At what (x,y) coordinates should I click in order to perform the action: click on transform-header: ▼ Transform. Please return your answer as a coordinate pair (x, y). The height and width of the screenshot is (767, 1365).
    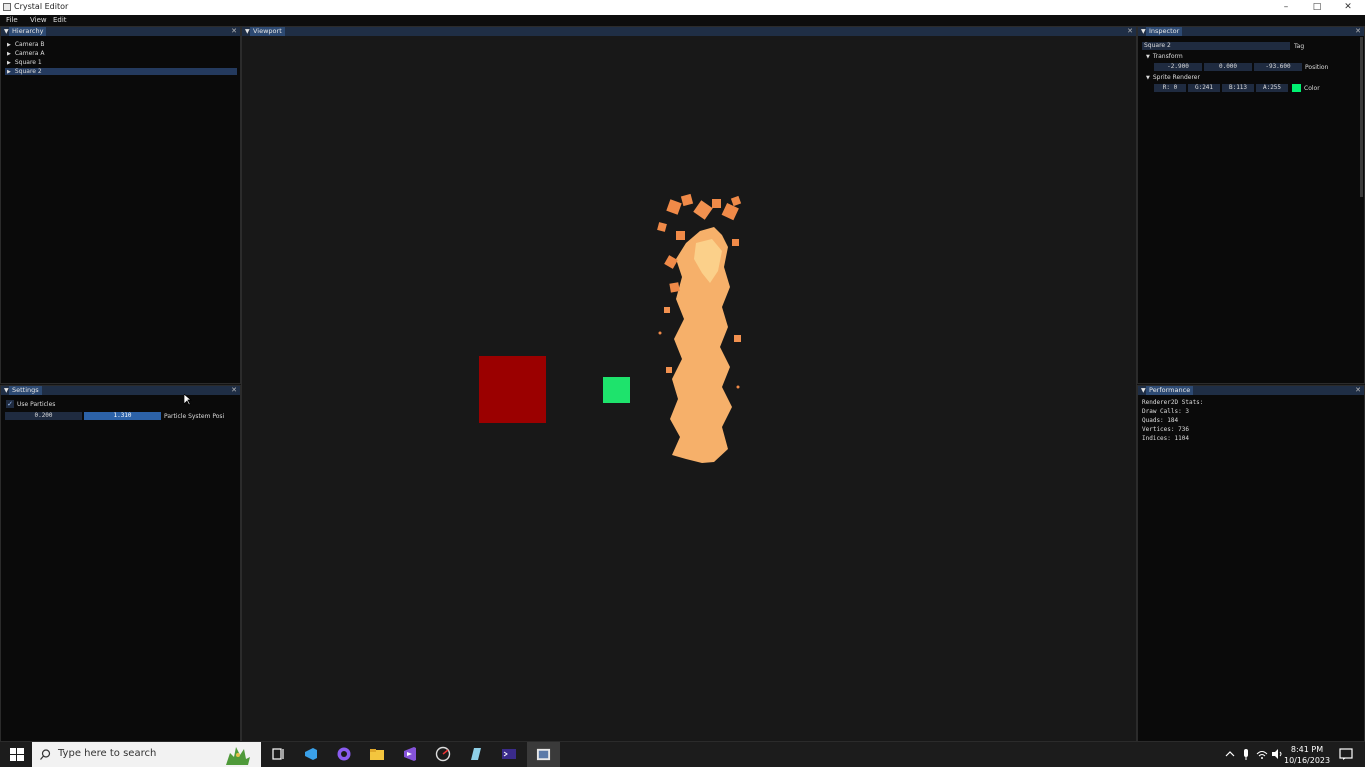
    Looking at the image, I should click on (1164, 56).